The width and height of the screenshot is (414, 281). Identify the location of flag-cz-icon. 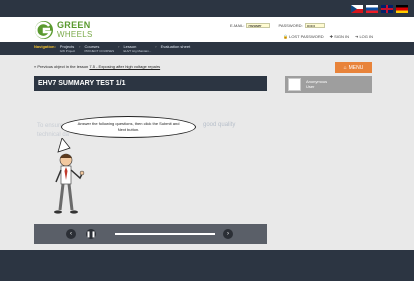
(357, 9).